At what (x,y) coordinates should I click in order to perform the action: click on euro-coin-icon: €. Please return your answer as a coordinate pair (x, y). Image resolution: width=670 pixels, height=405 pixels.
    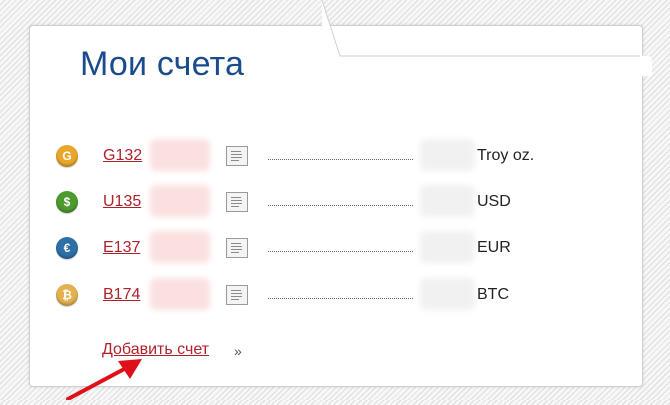
    Looking at the image, I should click on (67, 248).